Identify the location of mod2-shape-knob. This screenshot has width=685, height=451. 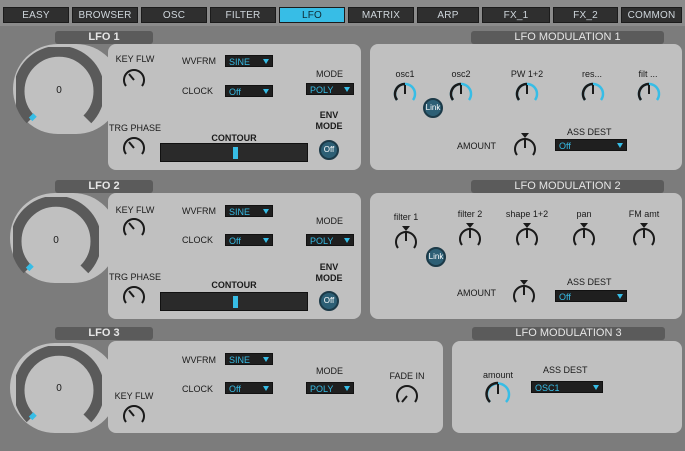
(527, 236).